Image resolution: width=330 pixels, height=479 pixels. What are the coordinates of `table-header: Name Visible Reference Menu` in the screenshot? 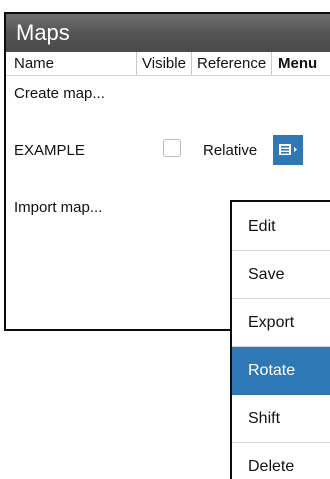 It's located at (168, 64).